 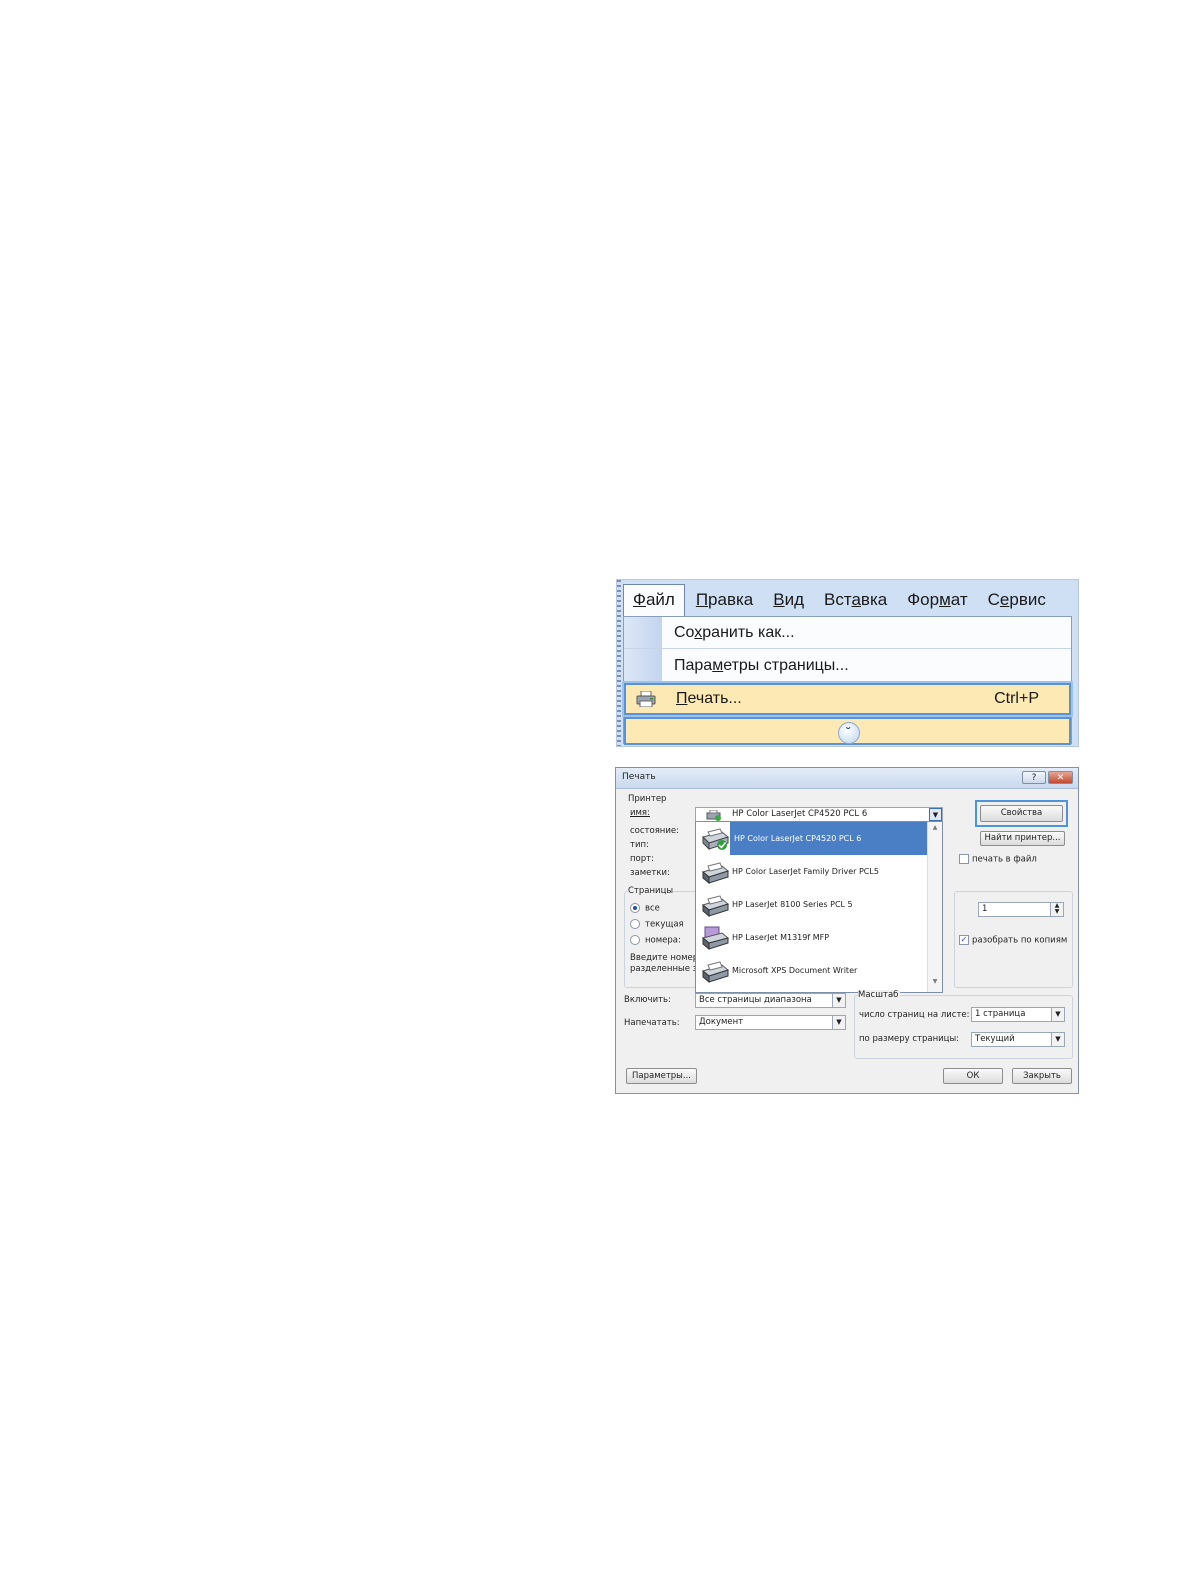 I want to click on printer-option: Microsoft XPS Document Writer, so click(x=812, y=970).